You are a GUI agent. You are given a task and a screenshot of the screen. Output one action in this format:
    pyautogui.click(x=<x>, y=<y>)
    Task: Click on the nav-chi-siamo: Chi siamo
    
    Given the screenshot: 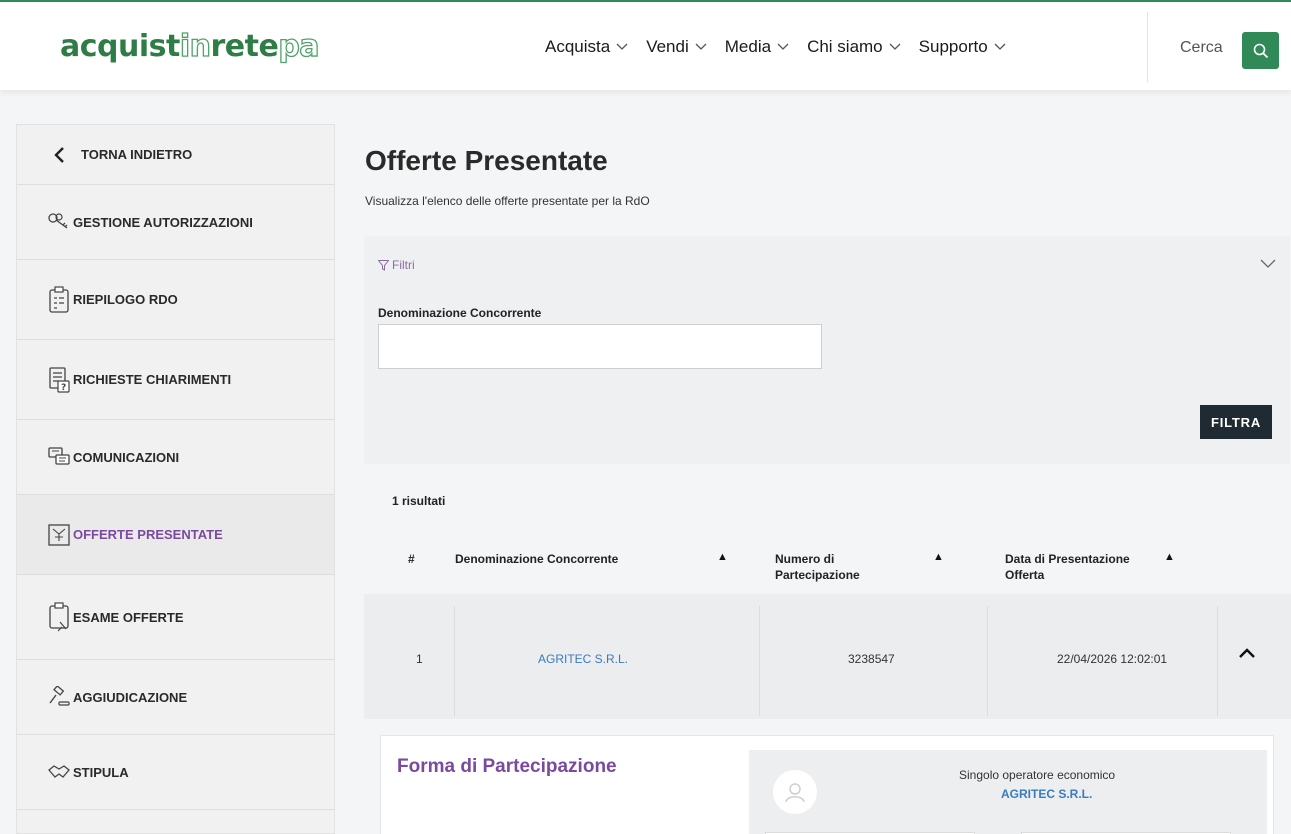 What is the action you would take?
    pyautogui.click(x=854, y=47)
    